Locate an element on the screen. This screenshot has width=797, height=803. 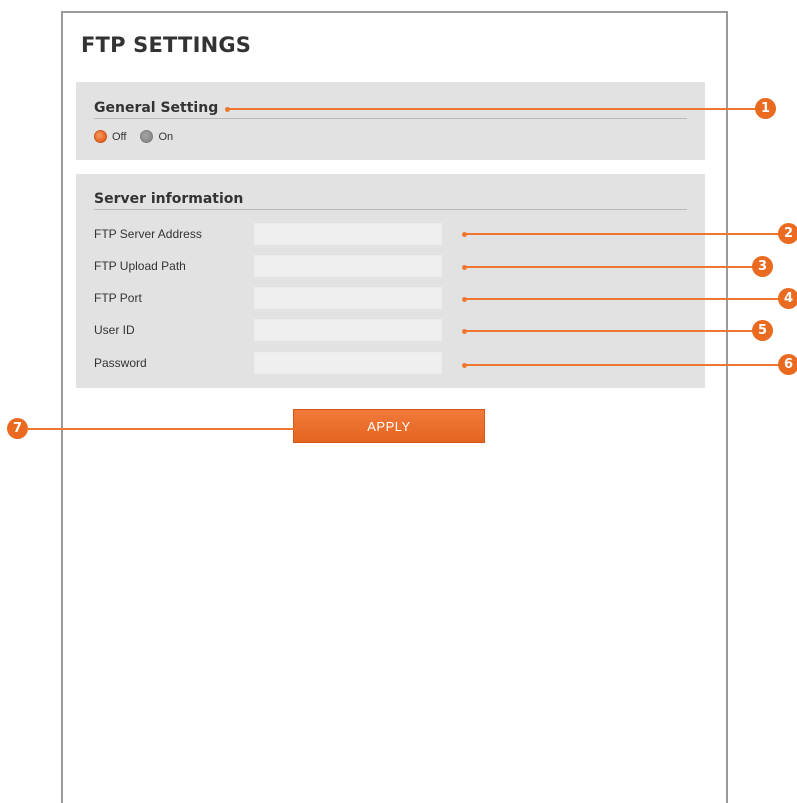
callout-1-badge: 1 is located at coordinates (765, 108).